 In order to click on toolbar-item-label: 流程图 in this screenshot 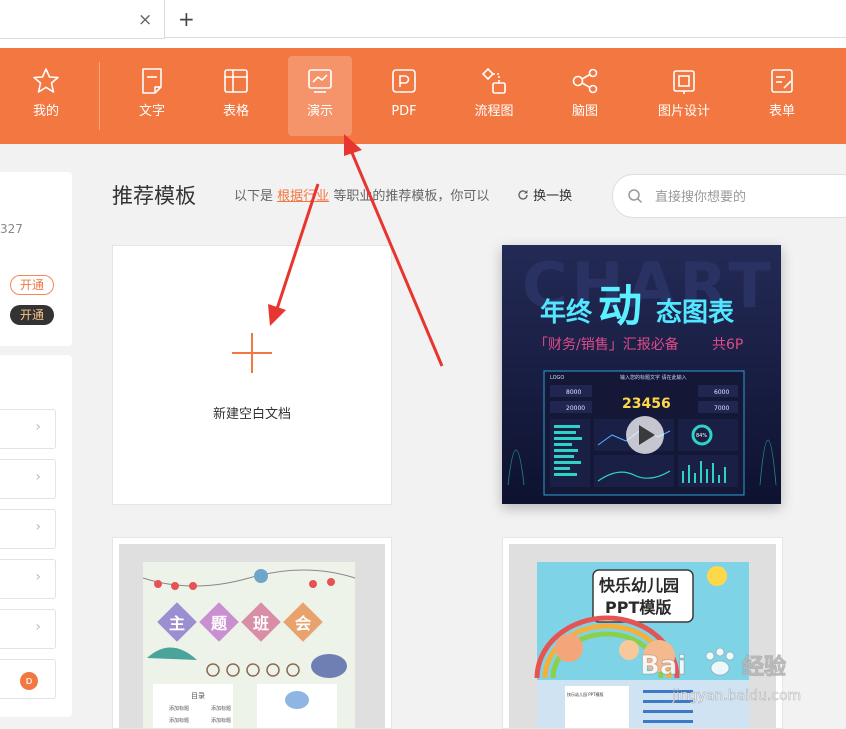, I will do `click(494, 111)`.